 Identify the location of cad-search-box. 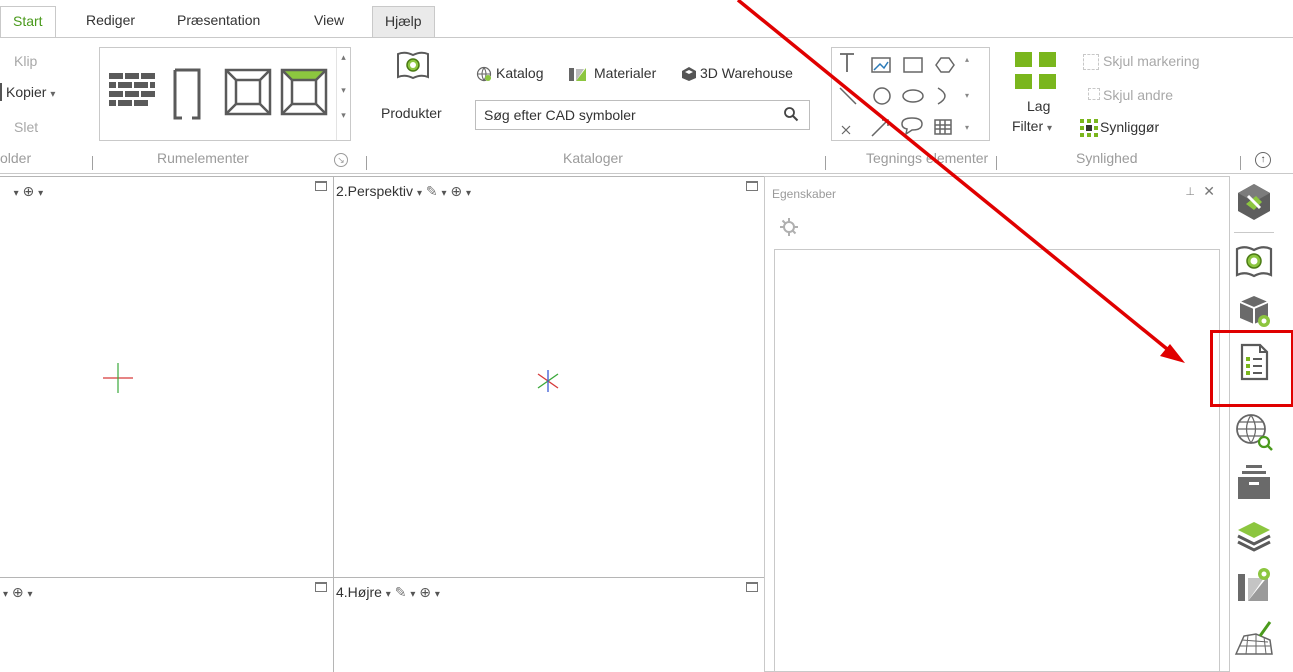
(642, 115).